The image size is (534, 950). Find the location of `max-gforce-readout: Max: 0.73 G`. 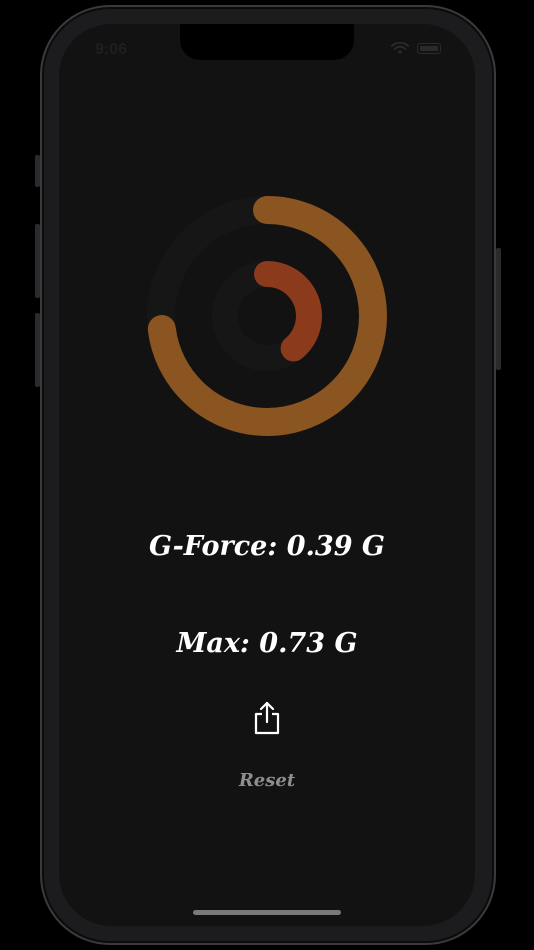

max-gforce-readout: Max: 0.73 G is located at coordinates (267, 643).